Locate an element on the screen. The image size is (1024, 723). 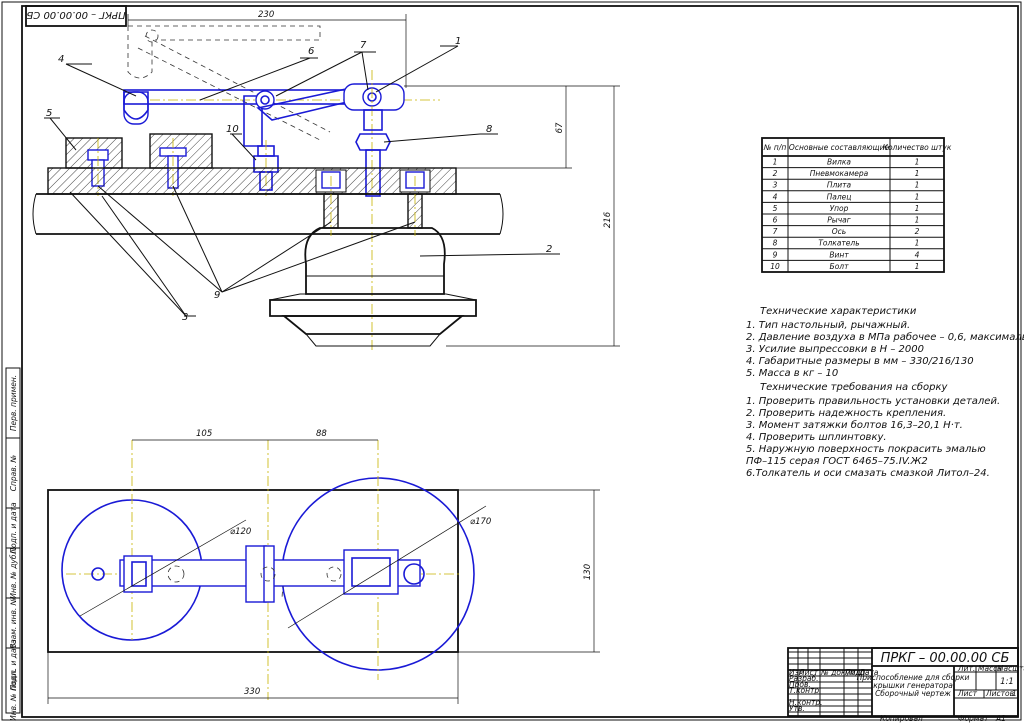
footer-copied: Копировал is located at coordinates (901, 718).